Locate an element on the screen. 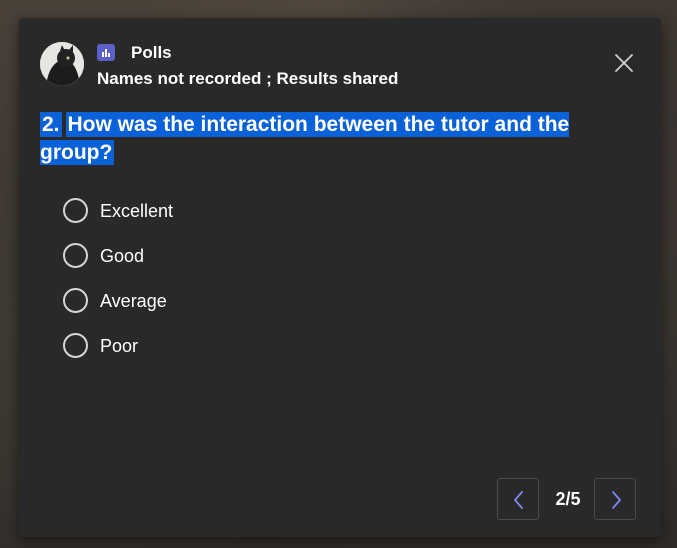 This screenshot has width=677, height=548. next-question-button is located at coordinates (615, 499).